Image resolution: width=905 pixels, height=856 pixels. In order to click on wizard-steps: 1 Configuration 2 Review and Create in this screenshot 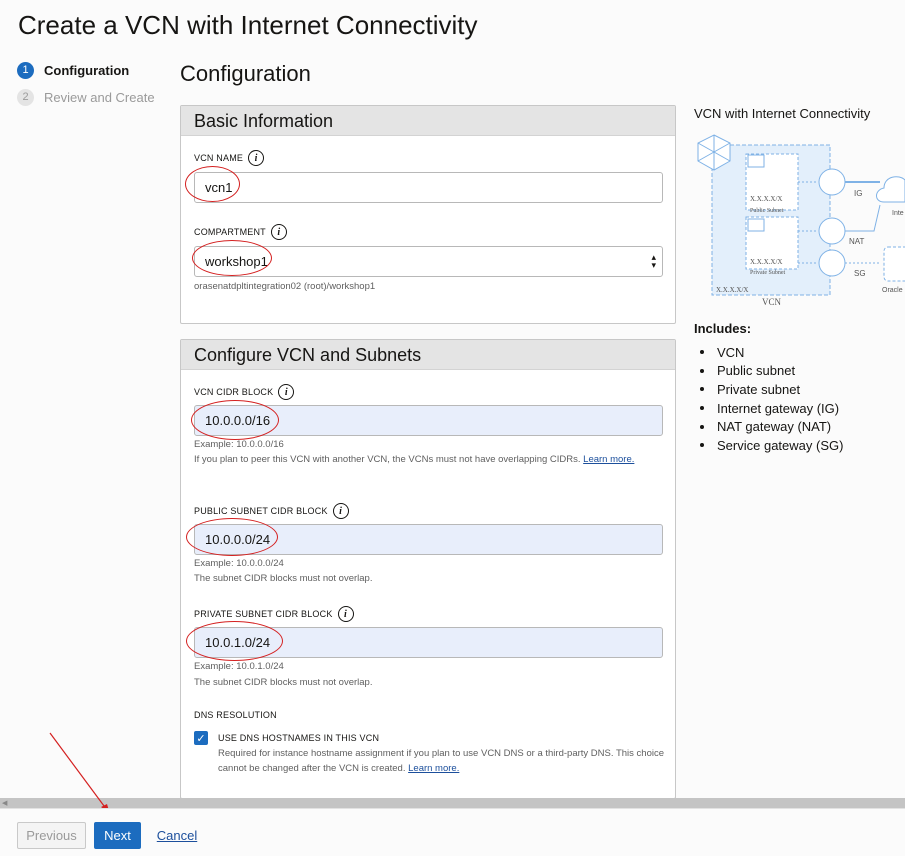, I will do `click(86, 87)`.